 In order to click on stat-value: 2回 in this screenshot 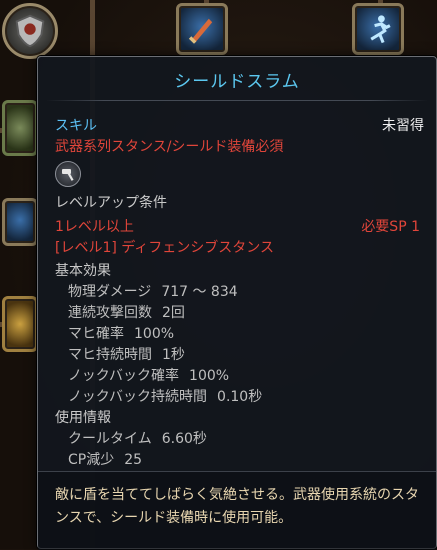, I will do `click(173, 313)`.